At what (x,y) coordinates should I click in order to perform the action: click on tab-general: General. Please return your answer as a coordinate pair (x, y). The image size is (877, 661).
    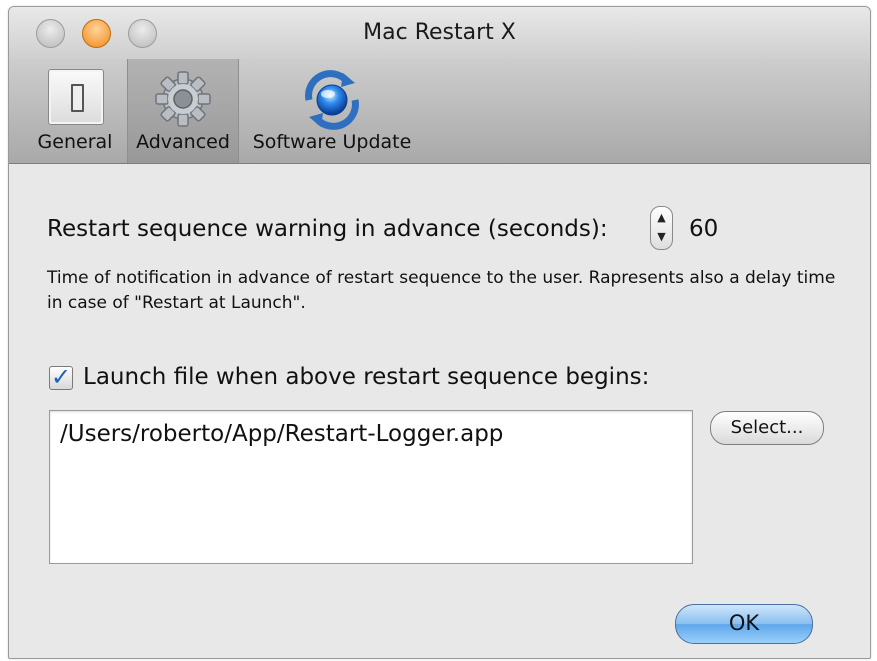
    Looking at the image, I should click on (75, 111).